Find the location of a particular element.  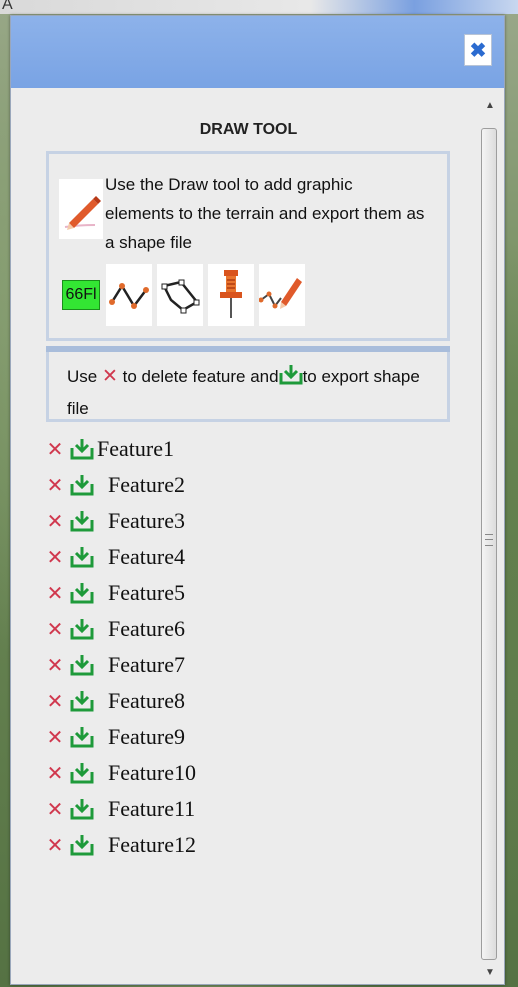

feature-name: Feature2 is located at coordinates (146, 485).